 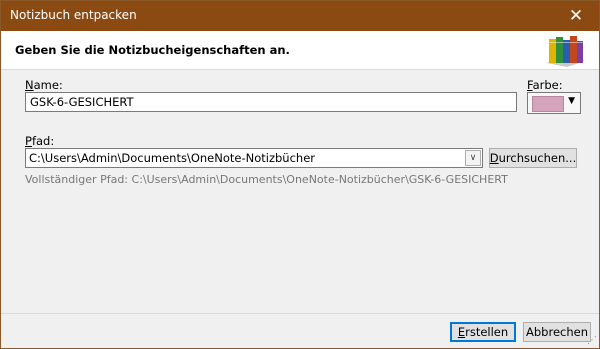 What do you see at coordinates (300, 16) in the screenshot?
I see `title-bar: Notizbuch entpacken ✕` at bounding box center [300, 16].